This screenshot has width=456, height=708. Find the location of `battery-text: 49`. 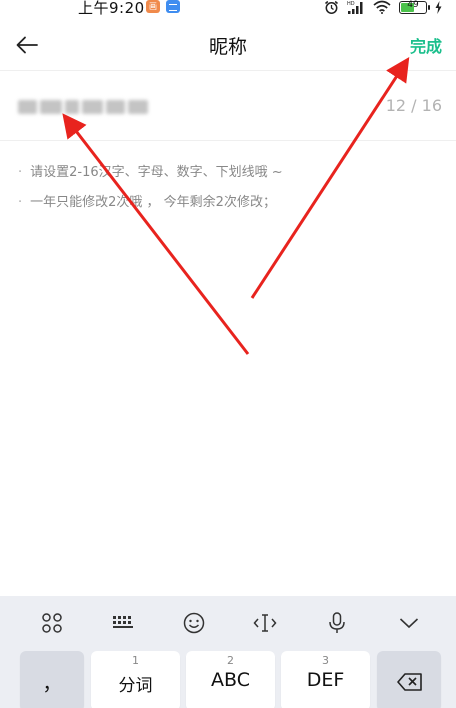

battery-text: 49 is located at coordinates (413, 5).